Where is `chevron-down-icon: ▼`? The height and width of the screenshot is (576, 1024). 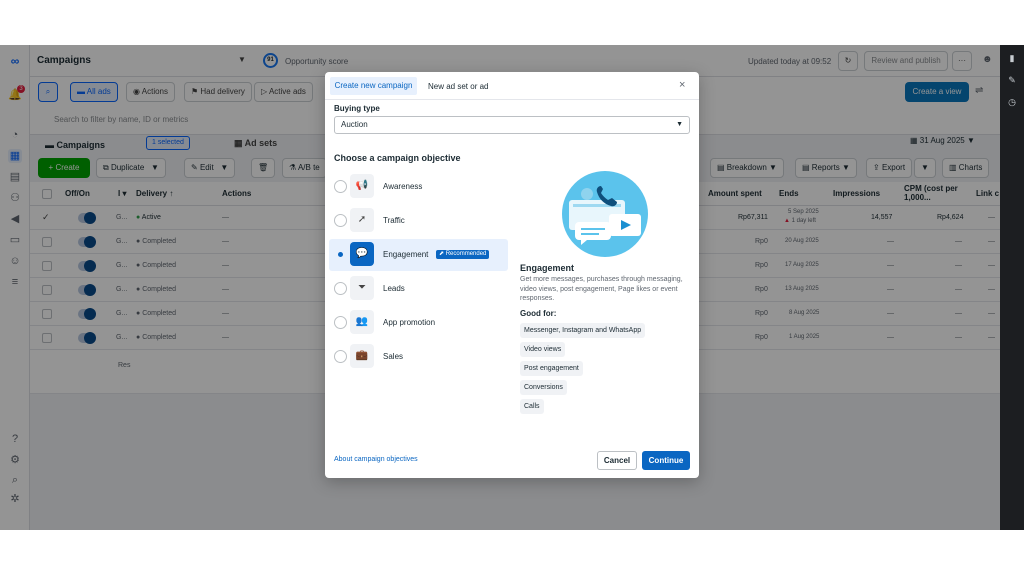 chevron-down-icon: ▼ is located at coordinates (679, 124).